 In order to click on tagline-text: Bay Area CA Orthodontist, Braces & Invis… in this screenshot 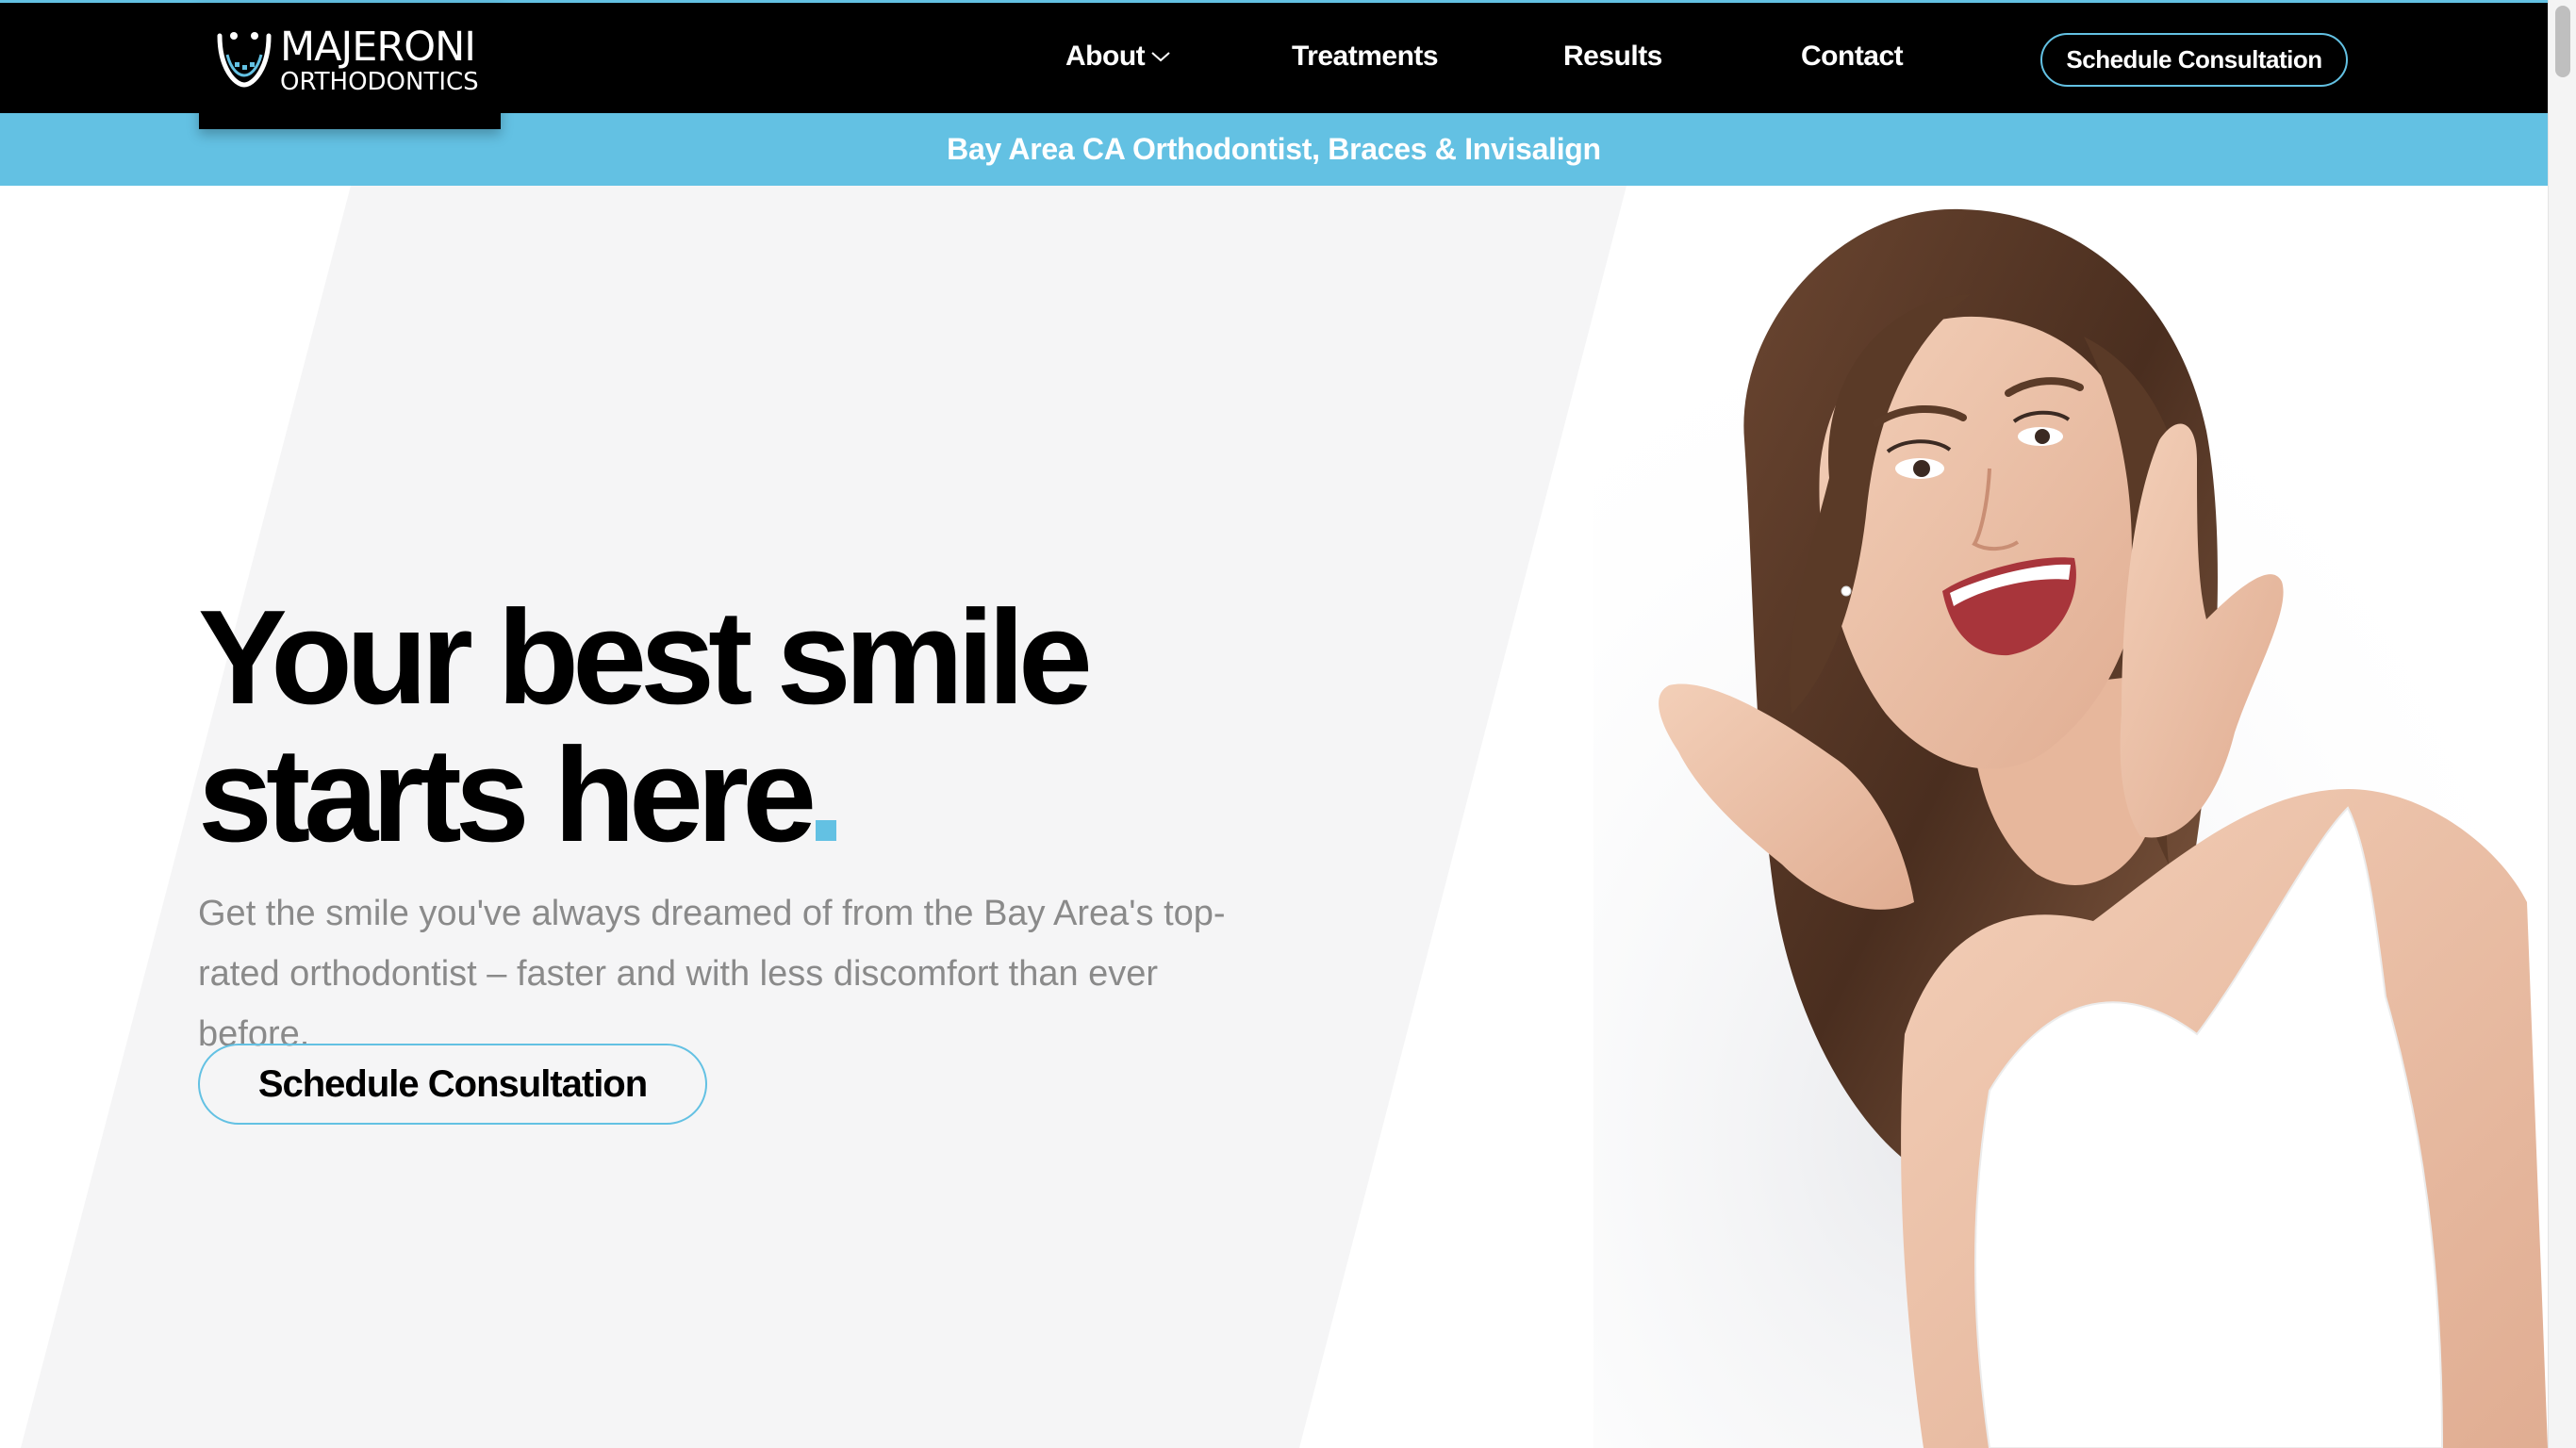, I will do `click(1274, 149)`.